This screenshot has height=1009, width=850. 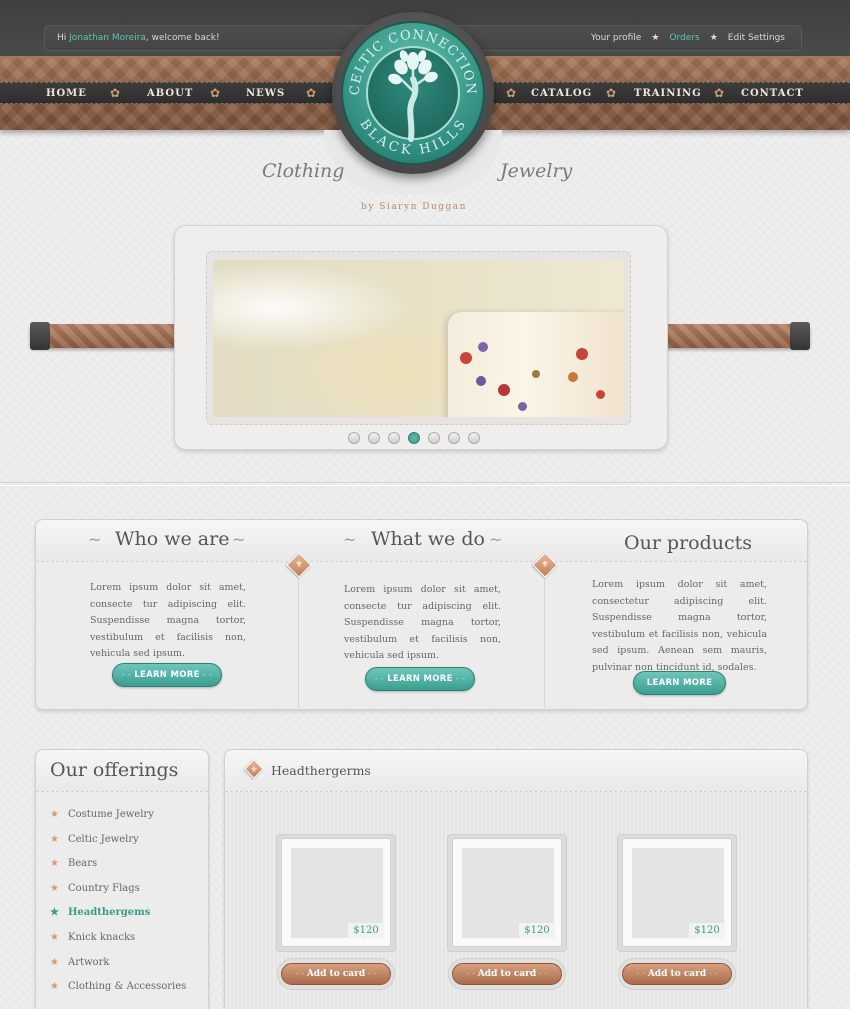 I want to click on offering-item: ★ Country Flags, so click(x=95, y=888).